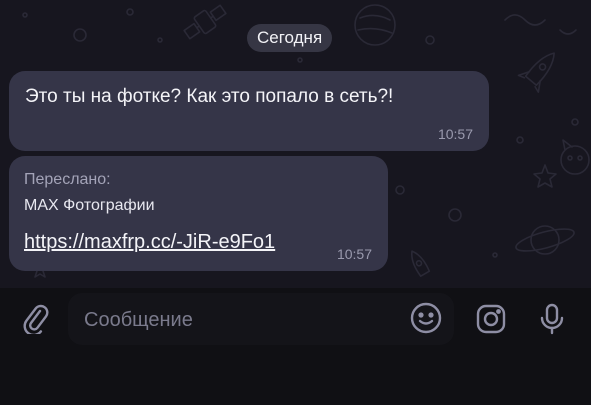  I want to click on emoji-button, so click(426, 318).